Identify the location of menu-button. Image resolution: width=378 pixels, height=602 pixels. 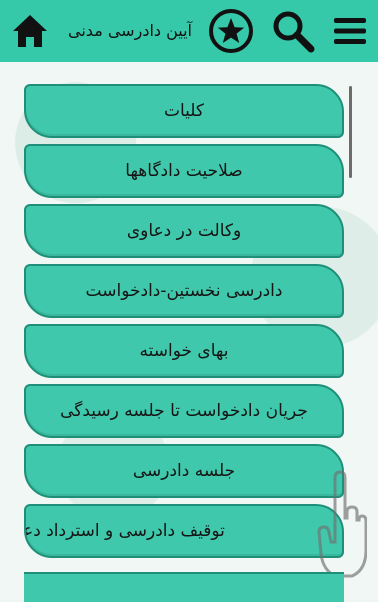
(350, 31).